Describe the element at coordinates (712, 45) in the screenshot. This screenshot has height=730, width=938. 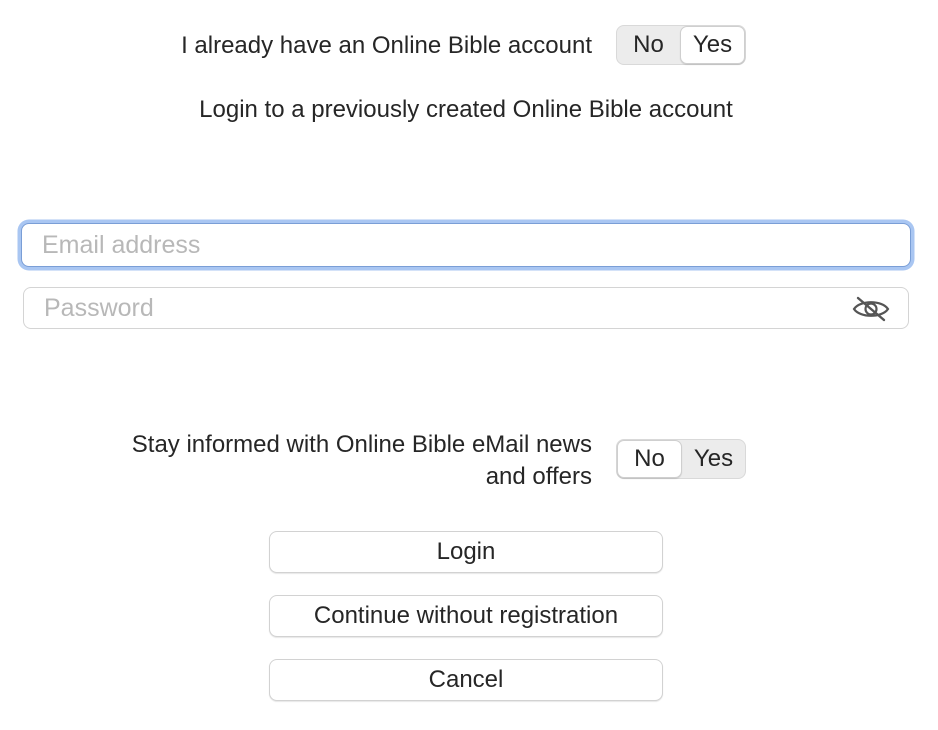
I see `account-toggle-yes: Yes` at that location.